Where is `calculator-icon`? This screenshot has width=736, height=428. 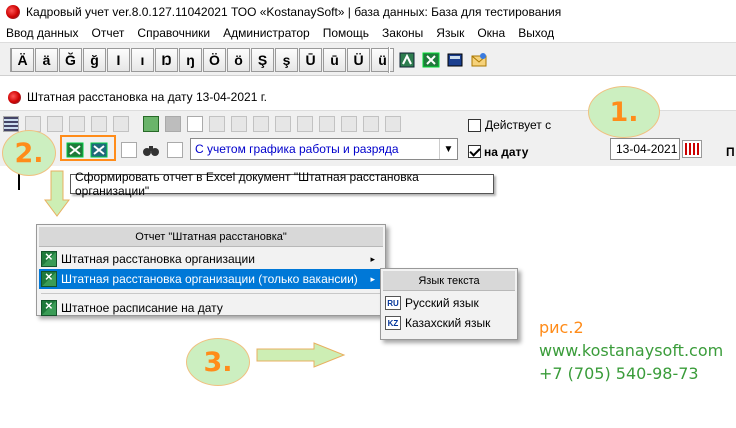 calculator-icon is located at coordinates (455, 60).